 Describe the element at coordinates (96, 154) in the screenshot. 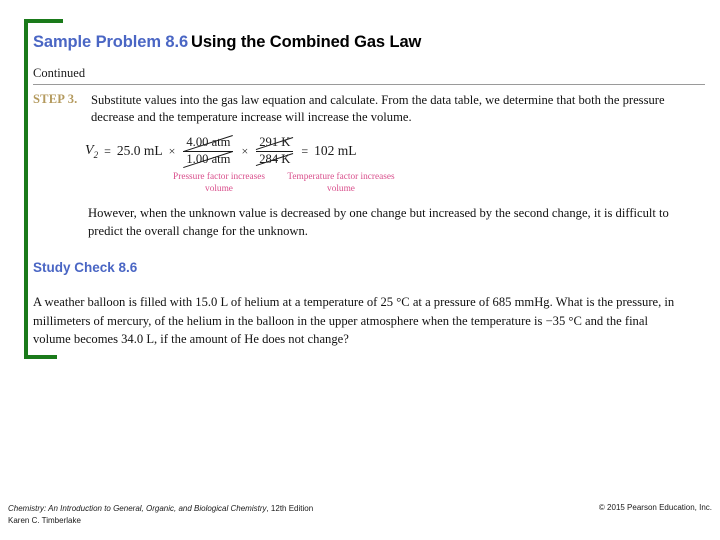

I see `equation-variable-subscript: 2` at that location.